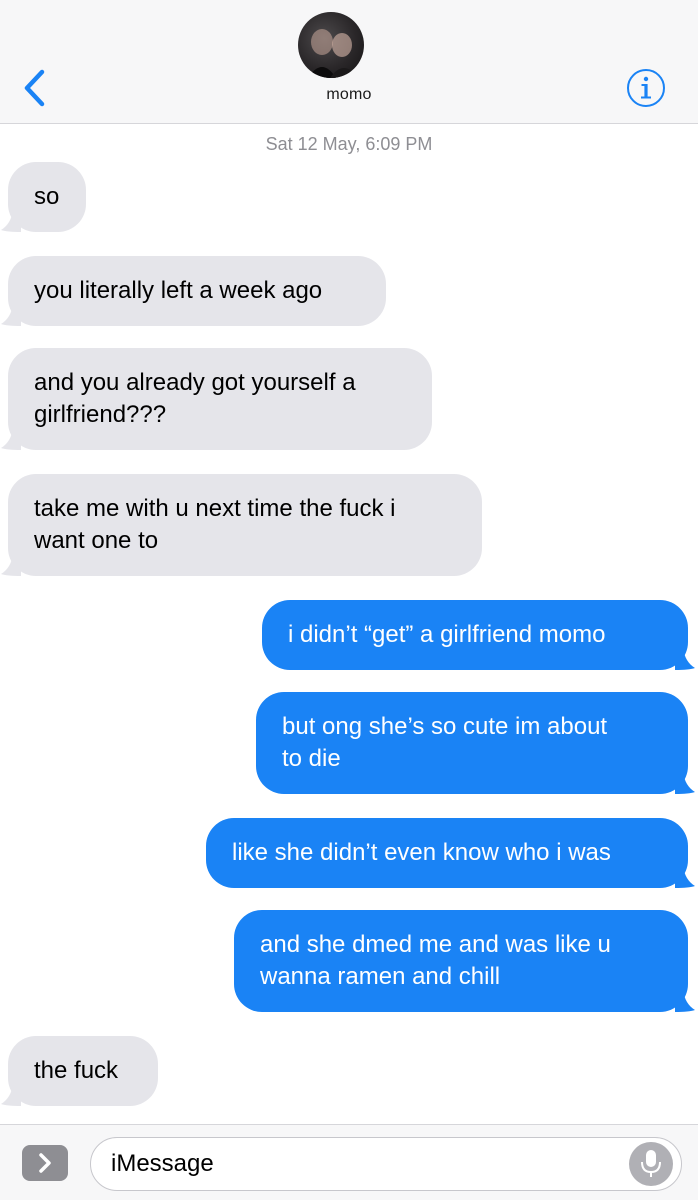 The image size is (698, 1200). Describe the element at coordinates (445, 726) in the screenshot. I see `message-text-line: but ong she’s so cute im about` at that location.